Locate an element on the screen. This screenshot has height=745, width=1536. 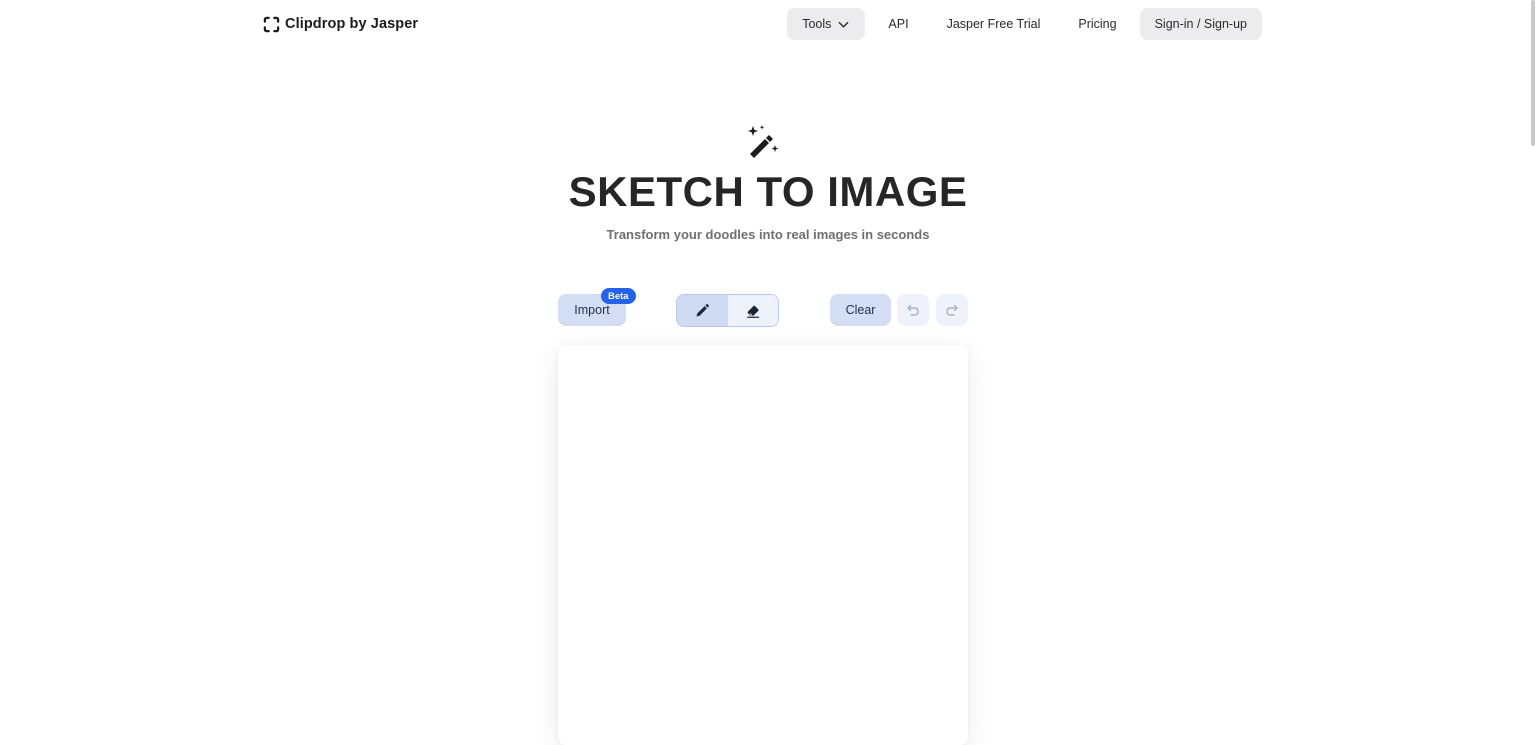
pencil-icon is located at coordinates (703, 309).